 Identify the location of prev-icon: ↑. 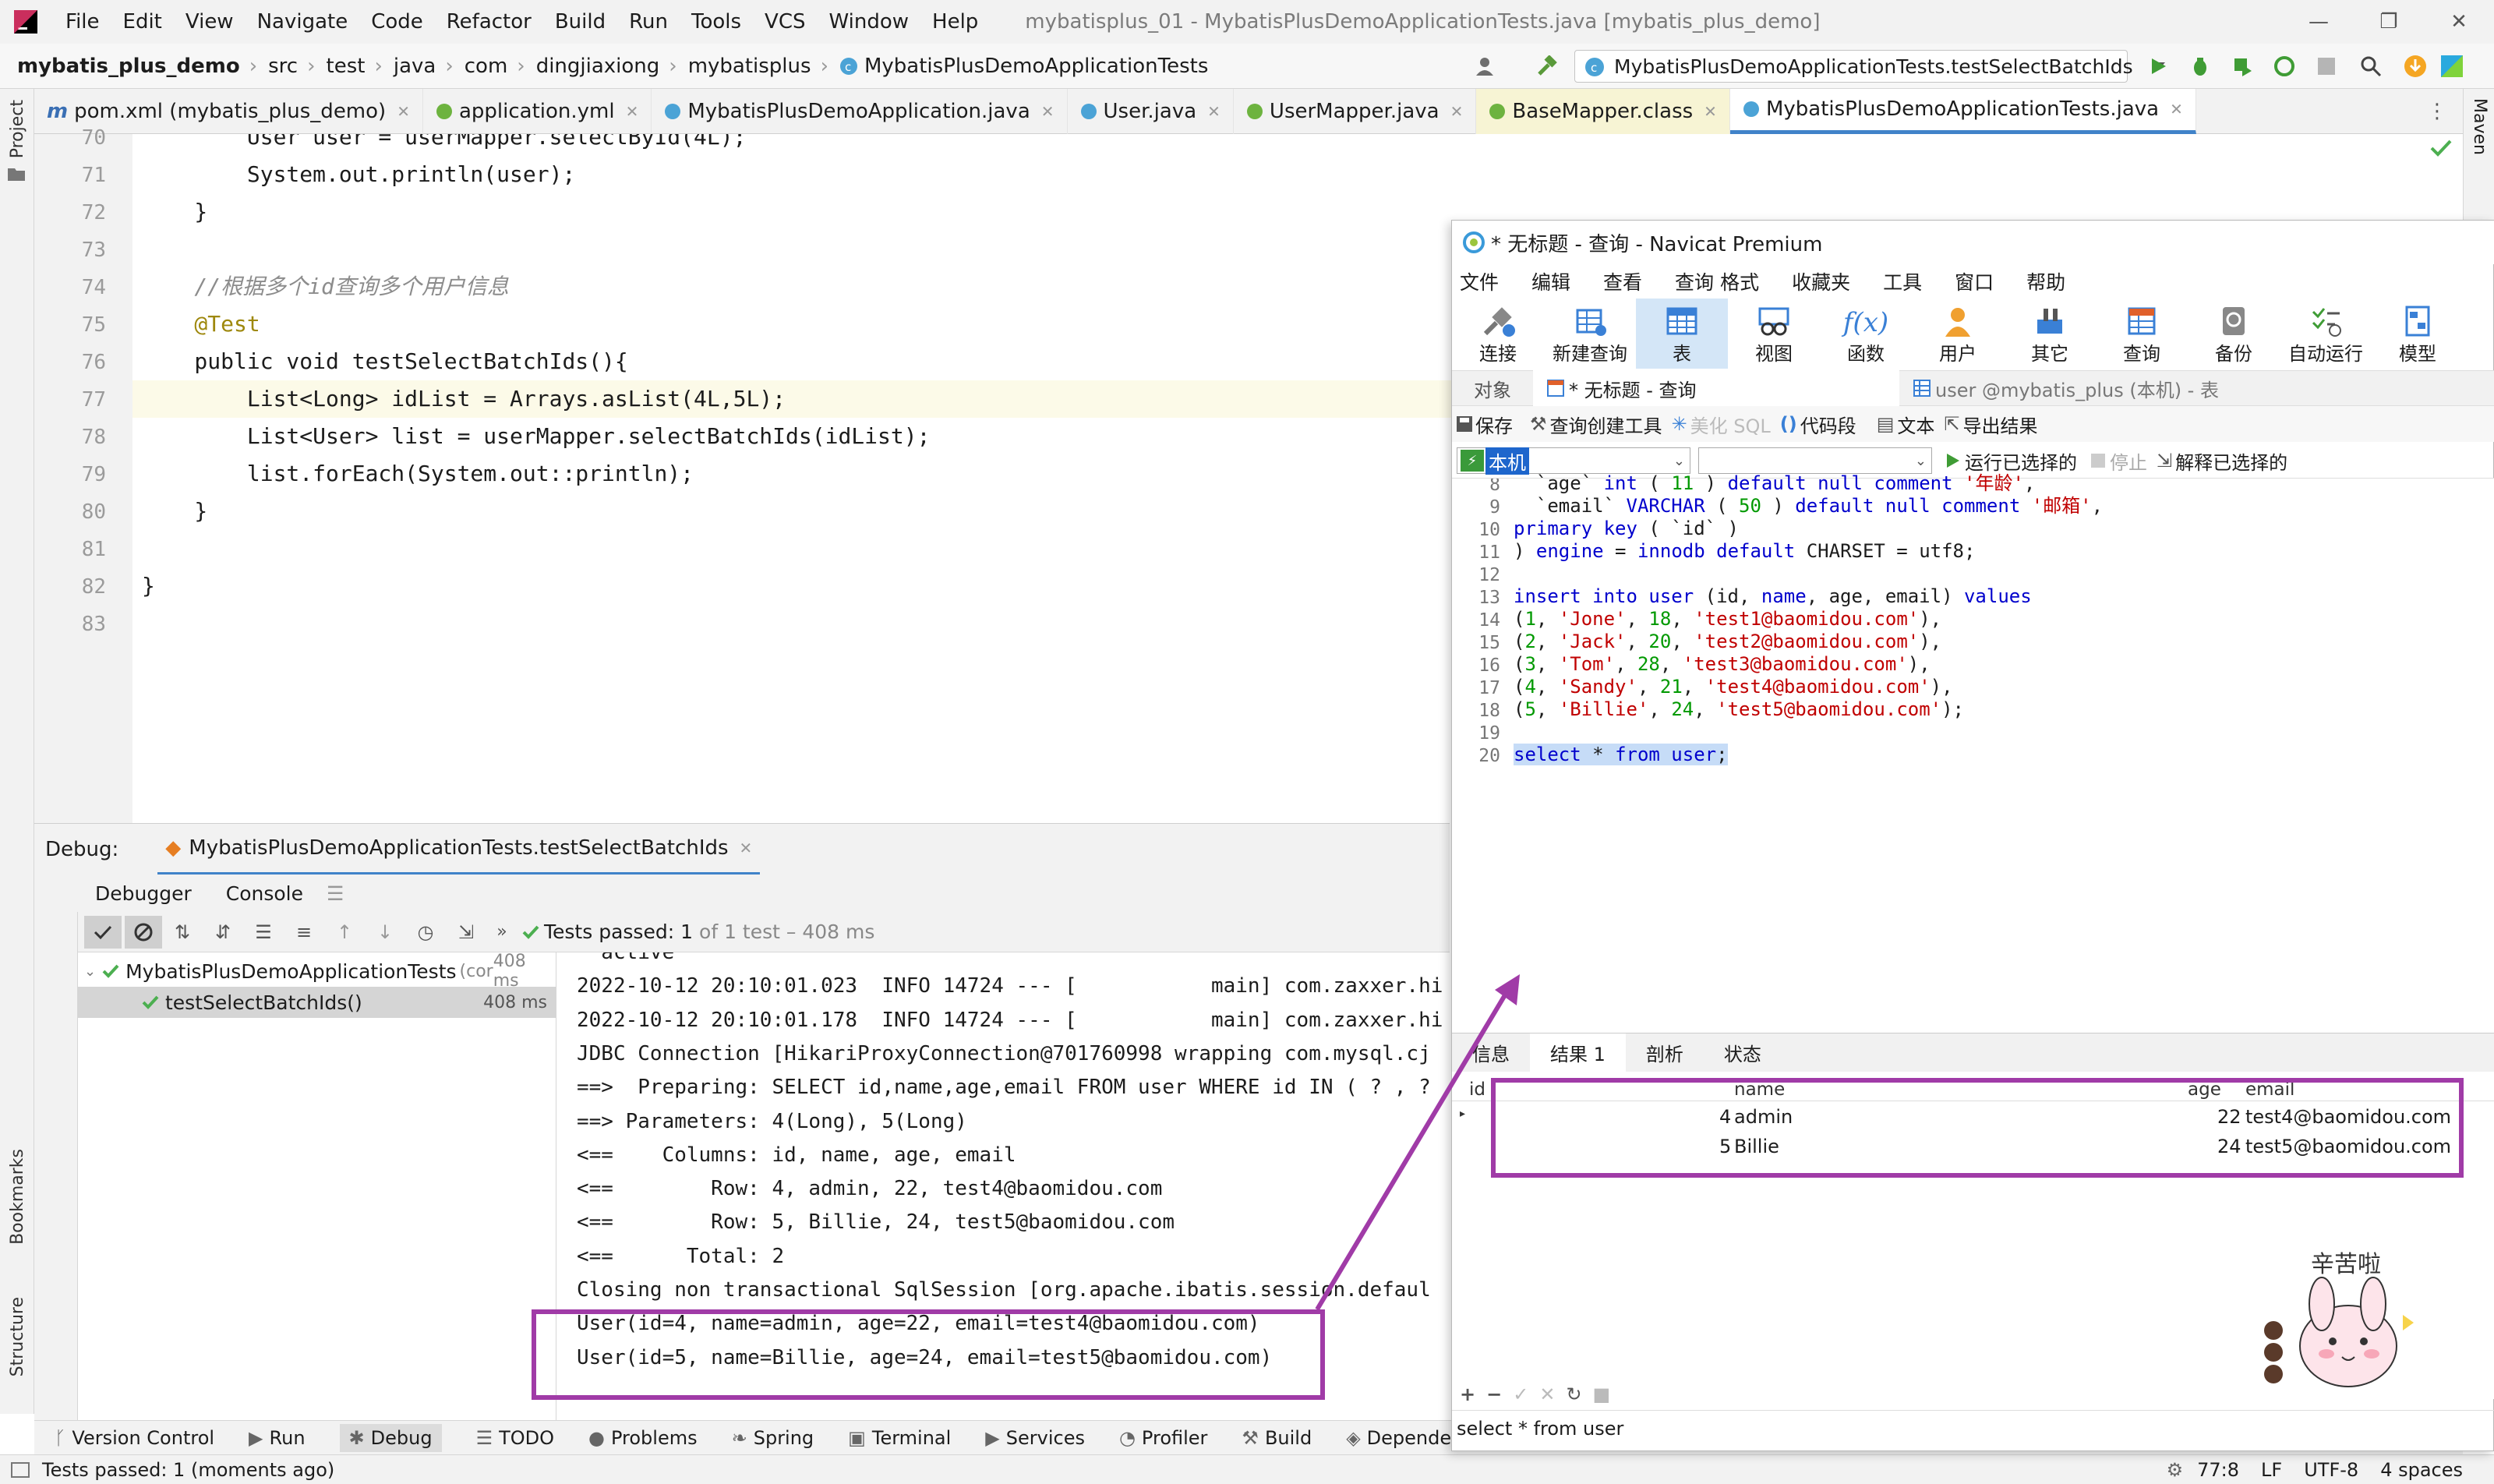
(344, 932).